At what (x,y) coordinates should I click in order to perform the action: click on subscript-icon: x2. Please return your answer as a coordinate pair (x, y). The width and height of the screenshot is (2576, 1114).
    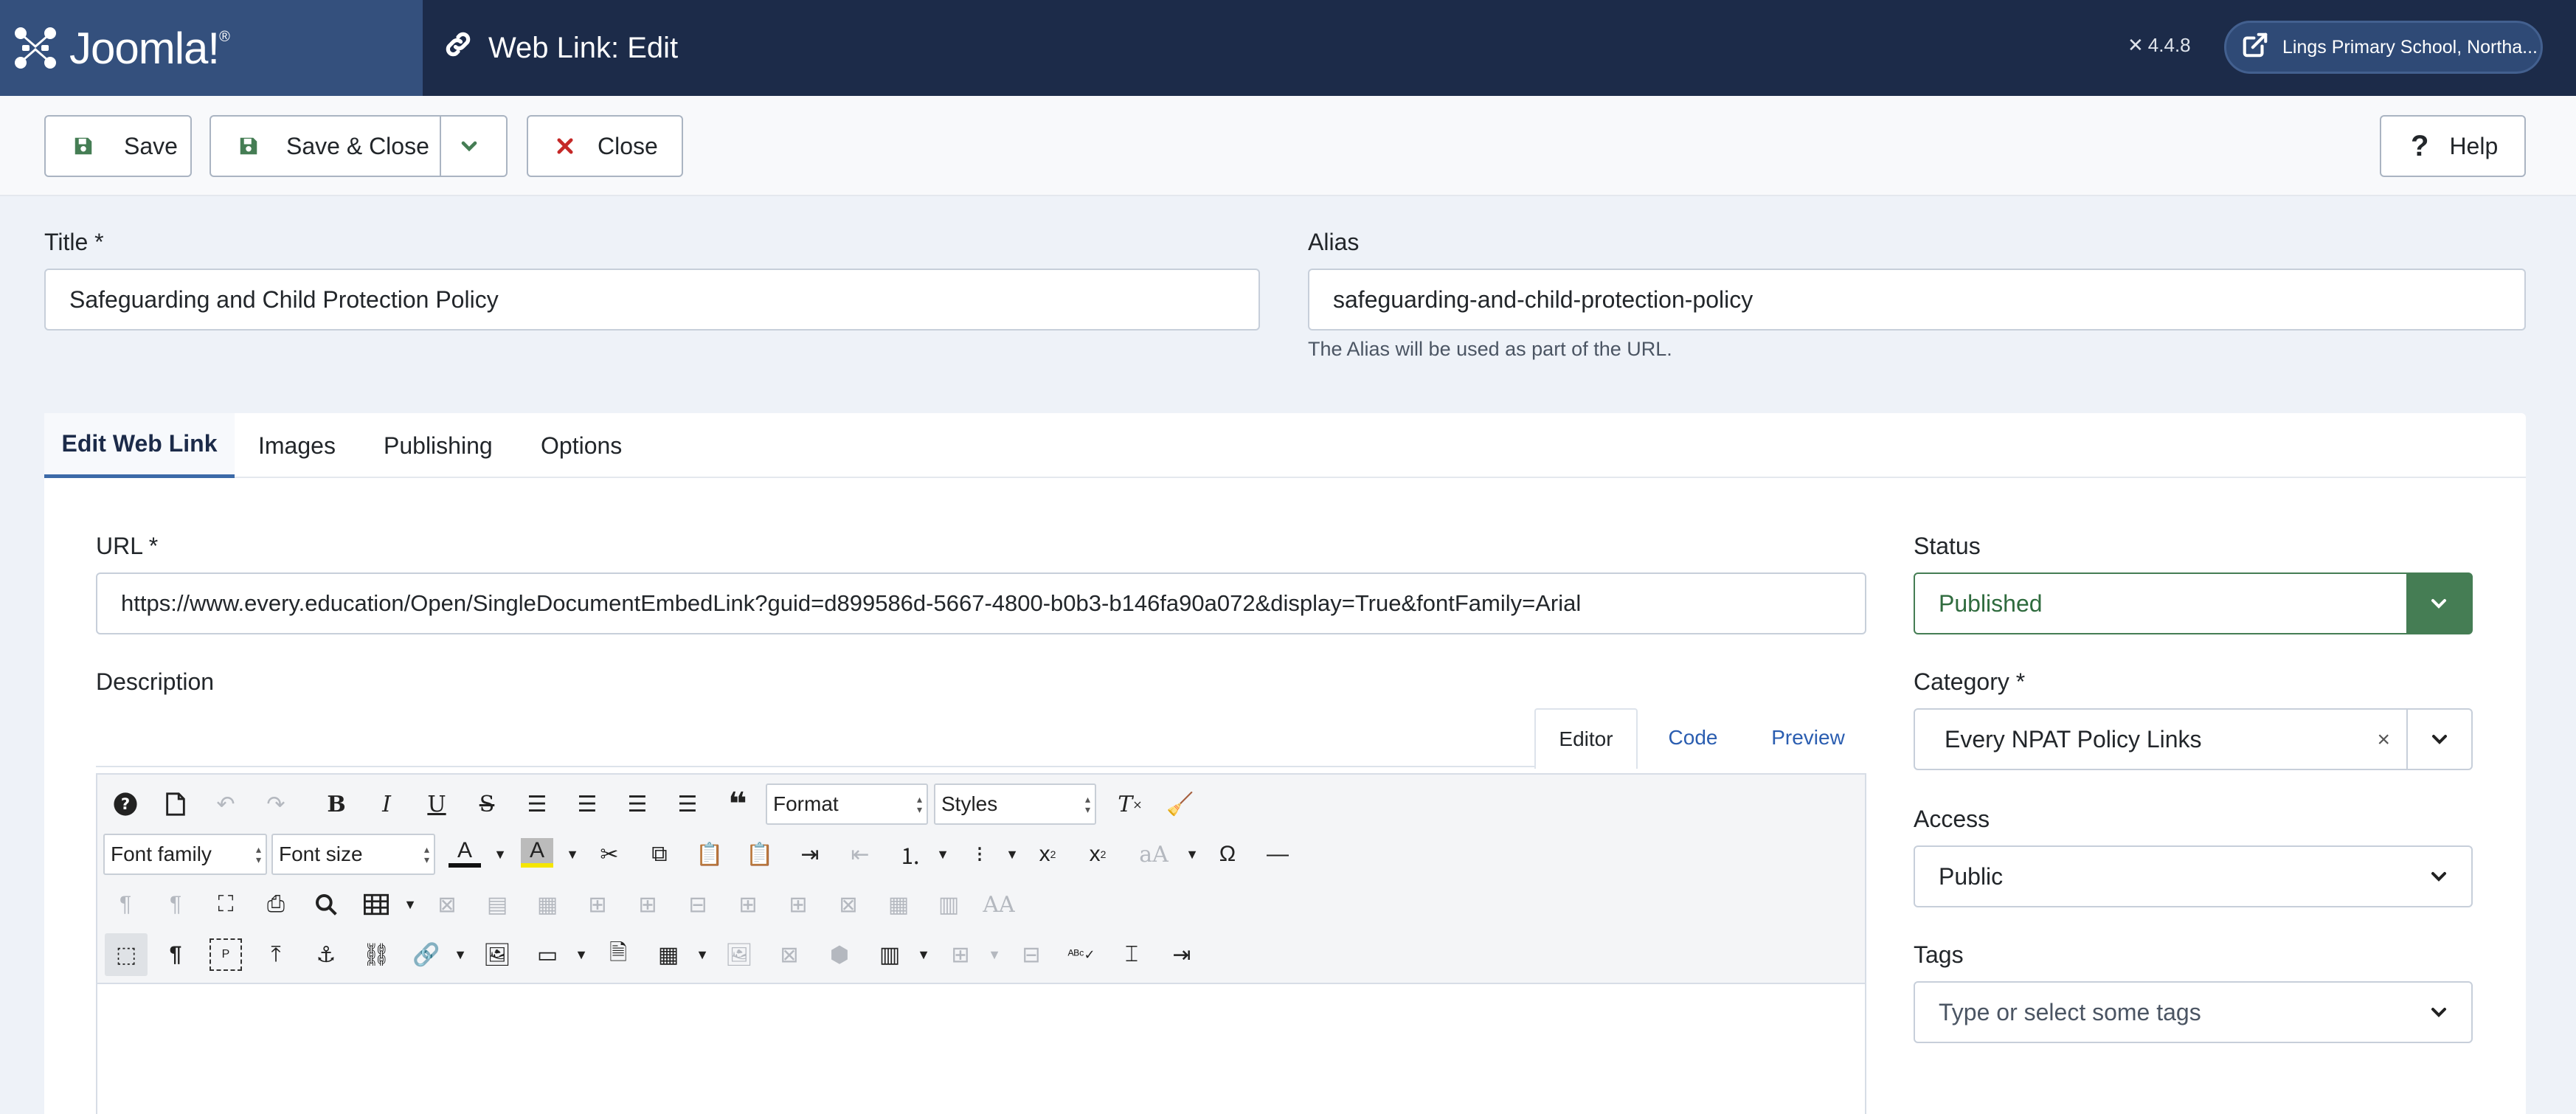
    Looking at the image, I should click on (1047, 854).